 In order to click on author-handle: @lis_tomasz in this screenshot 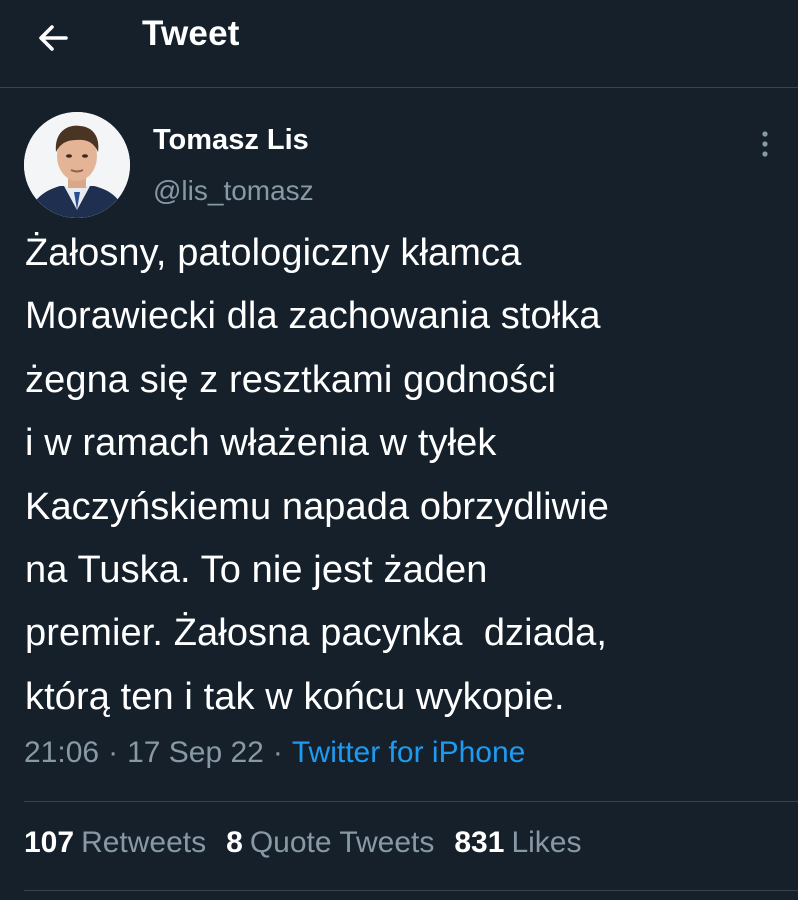, I will do `click(233, 191)`.